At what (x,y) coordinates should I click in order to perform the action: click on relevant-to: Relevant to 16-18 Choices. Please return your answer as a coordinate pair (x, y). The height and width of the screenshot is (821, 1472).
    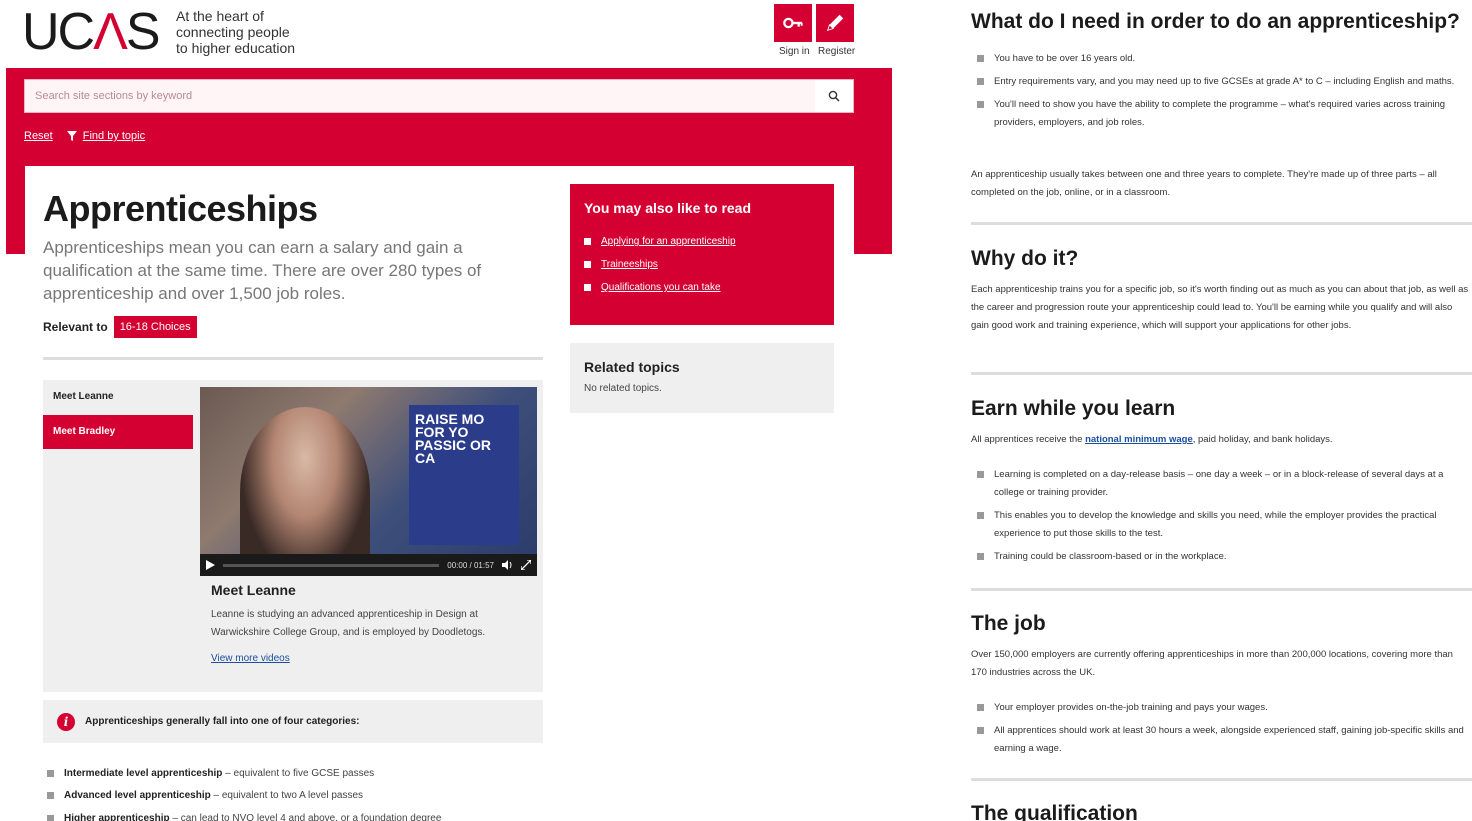
    Looking at the image, I should click on (120, 327).